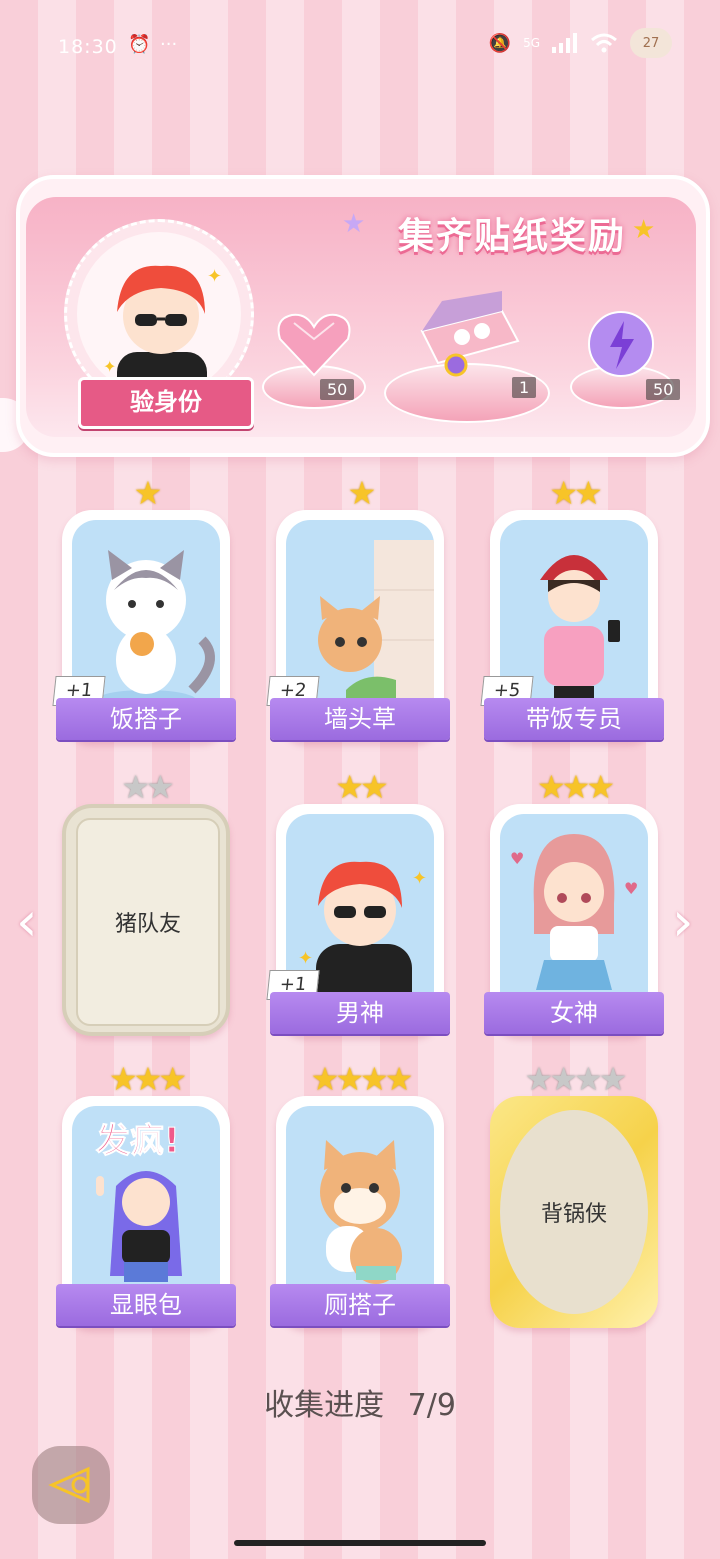  What do you see at coordinates (159, 314) in the screenshot?
I see `avatar: ✦ ✦` at bounding box center [159, 314].